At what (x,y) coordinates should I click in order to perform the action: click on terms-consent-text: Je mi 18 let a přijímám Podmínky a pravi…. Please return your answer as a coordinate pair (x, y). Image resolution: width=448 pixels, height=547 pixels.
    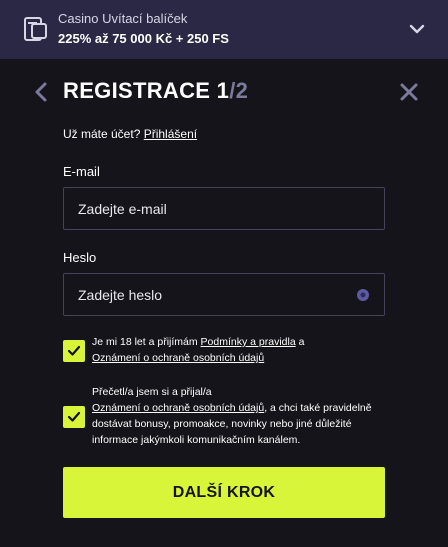
    Looking at the image, I should click on (242, 350).